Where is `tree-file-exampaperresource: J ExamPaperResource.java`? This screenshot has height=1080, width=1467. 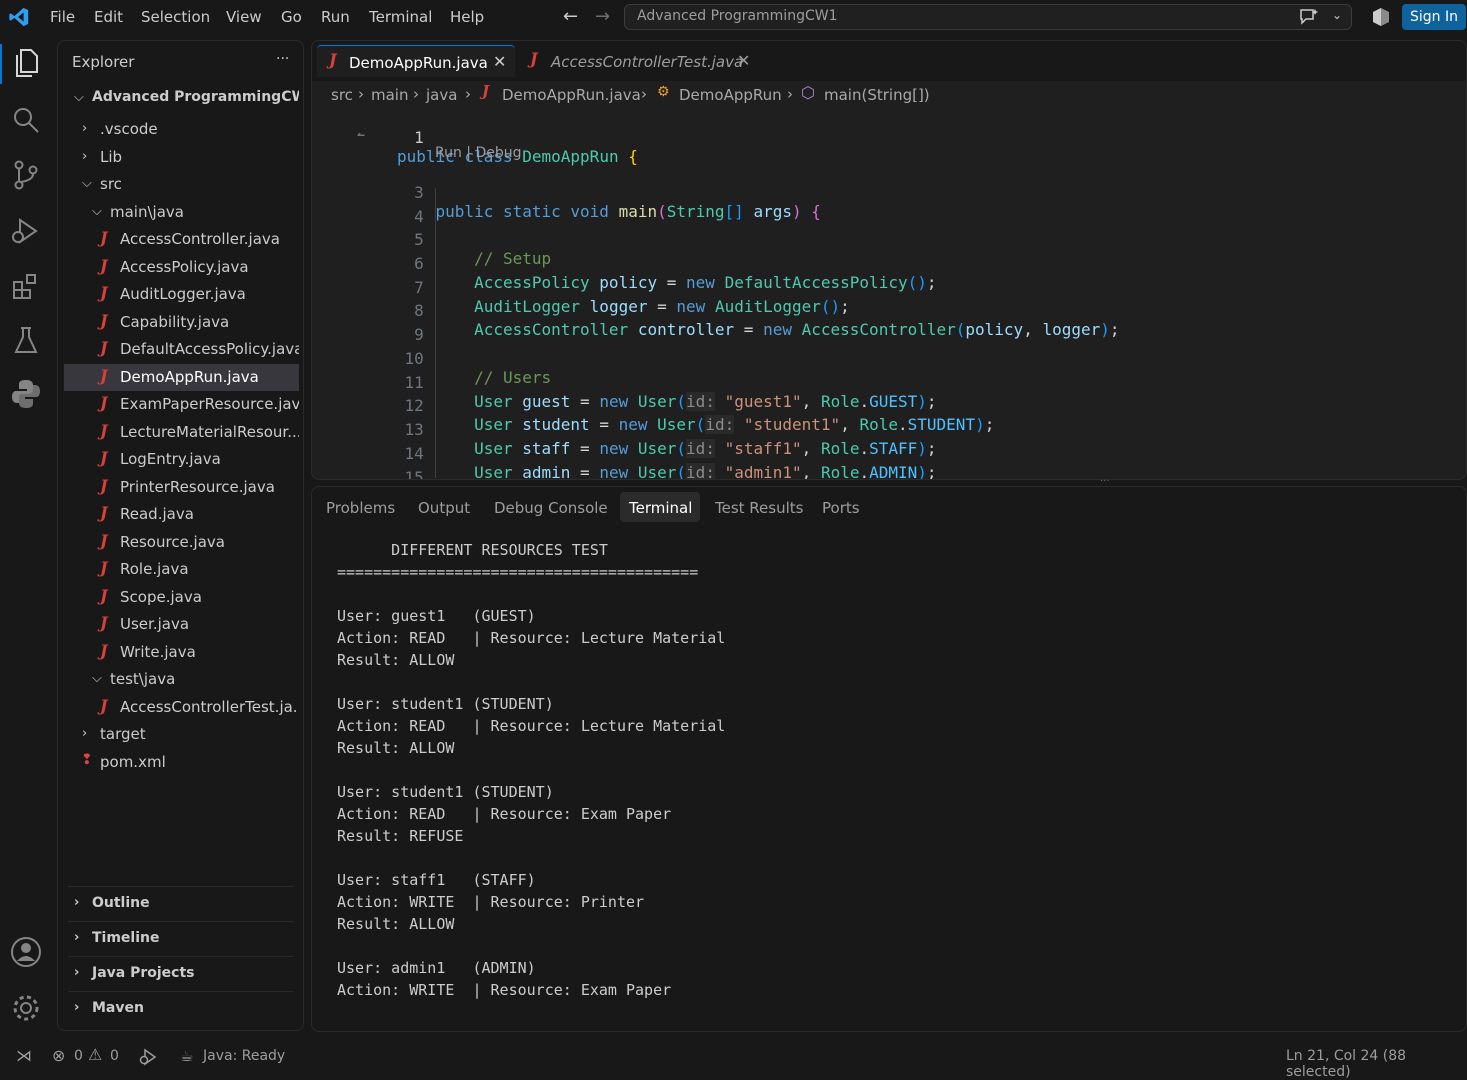 tree-file-exampaperresource: J ExamPaperResource.java is located at coordinates (181, 404).